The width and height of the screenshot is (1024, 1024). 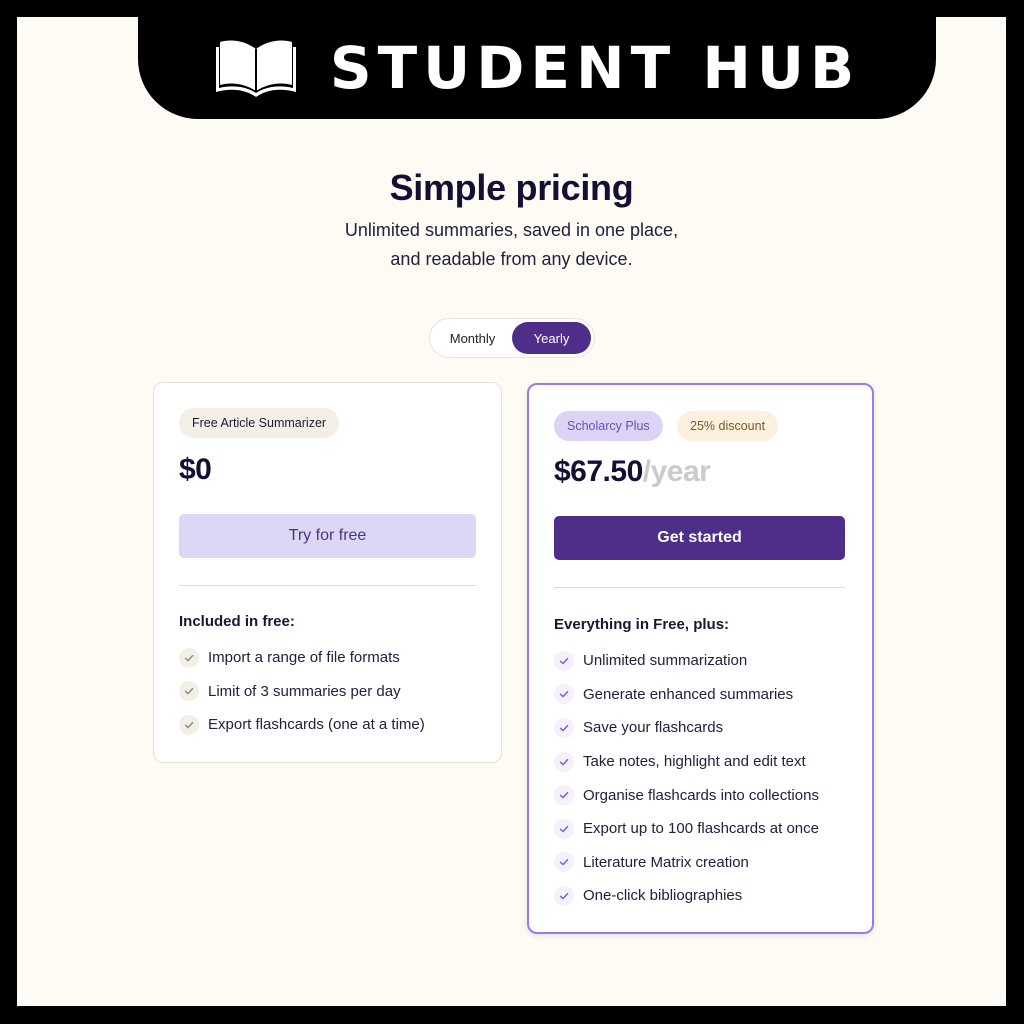 What do you see at coordinates (316, 725) in the screenshot?
I see `feature-label: Export flashcards (one at a time)` at bounding box center [316, 725].